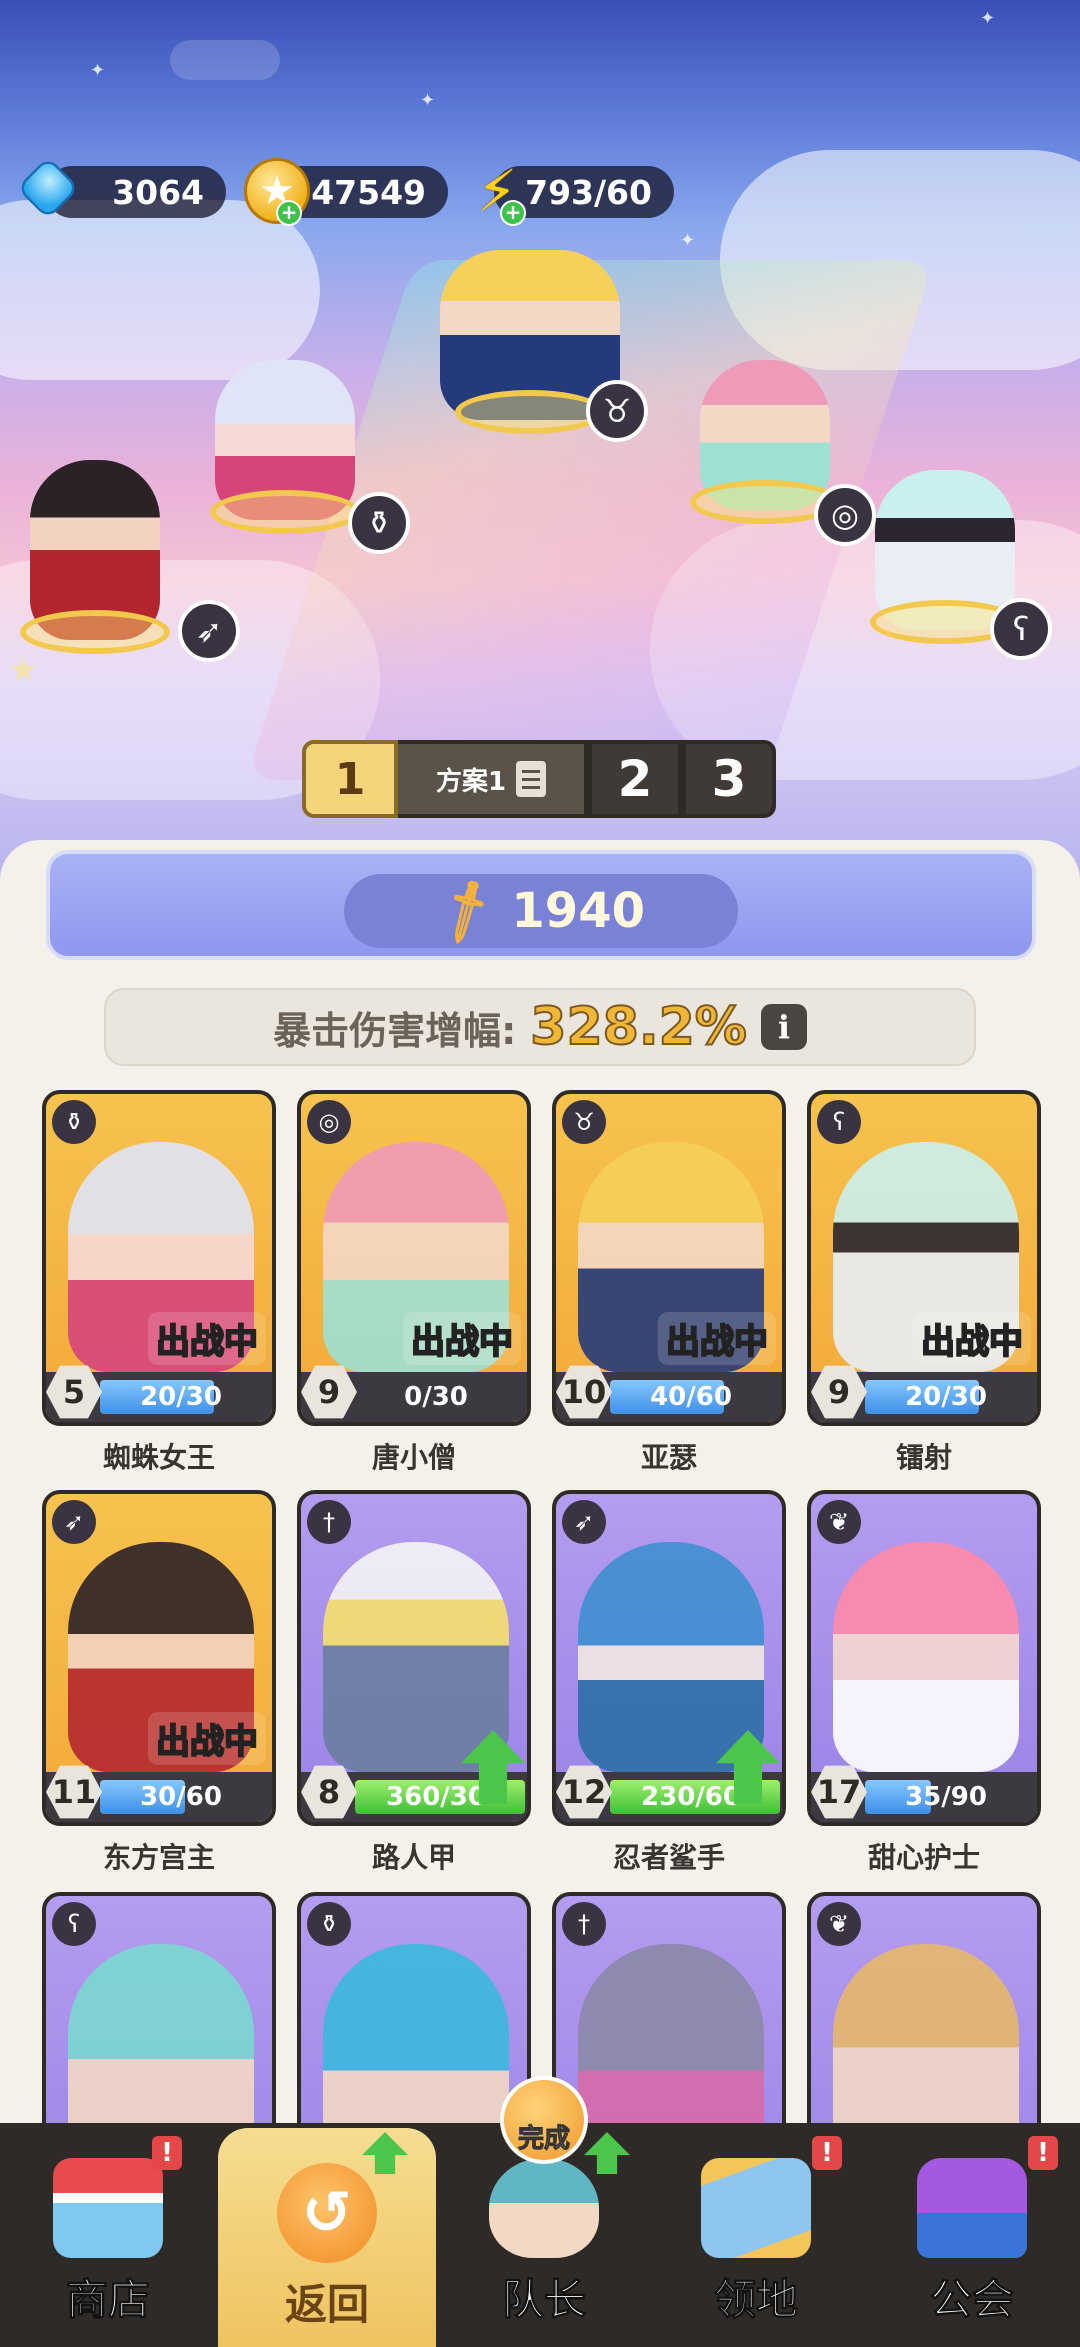  I want to click on edit-plan-icon, so click(531, 779).